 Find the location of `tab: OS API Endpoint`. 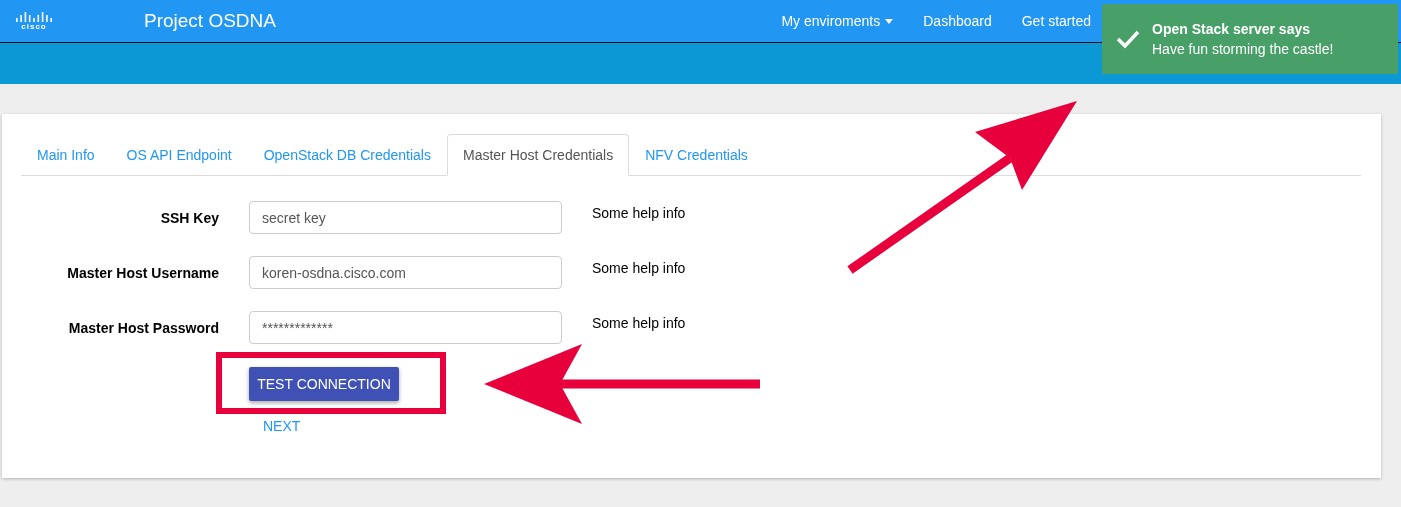

tab: OS API Endpoint is located at coordinates (179, 155).